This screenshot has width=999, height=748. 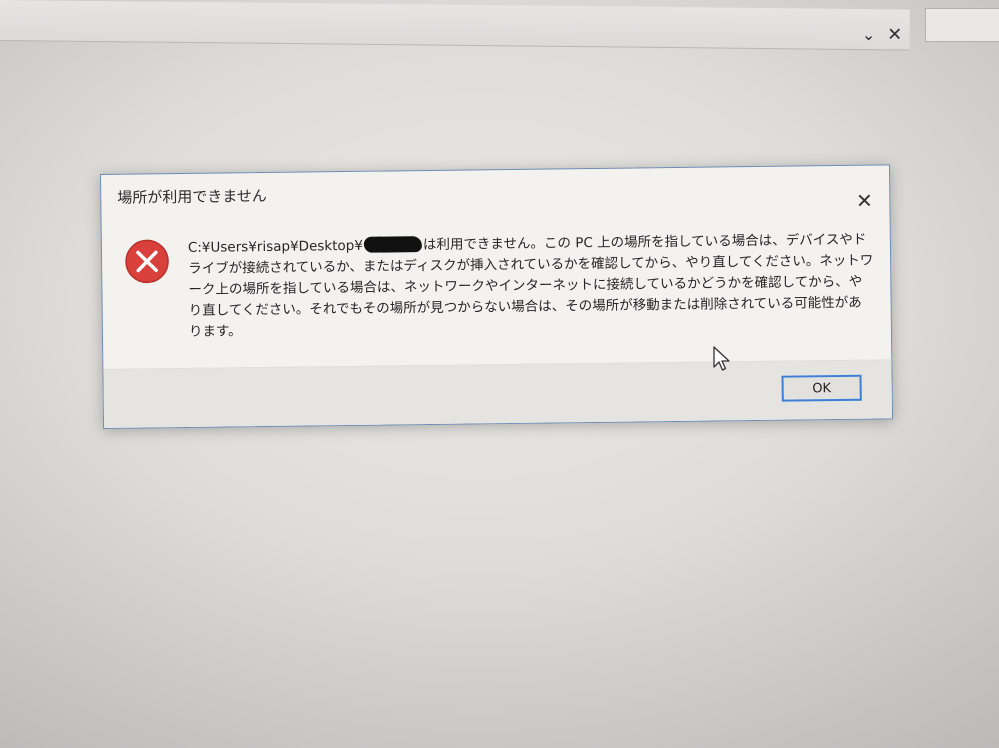 What do you see at coordinates (869, 34) in the screenshot?
I see `chevron-down-icon: ⌄` at bounding box center [869, 34].